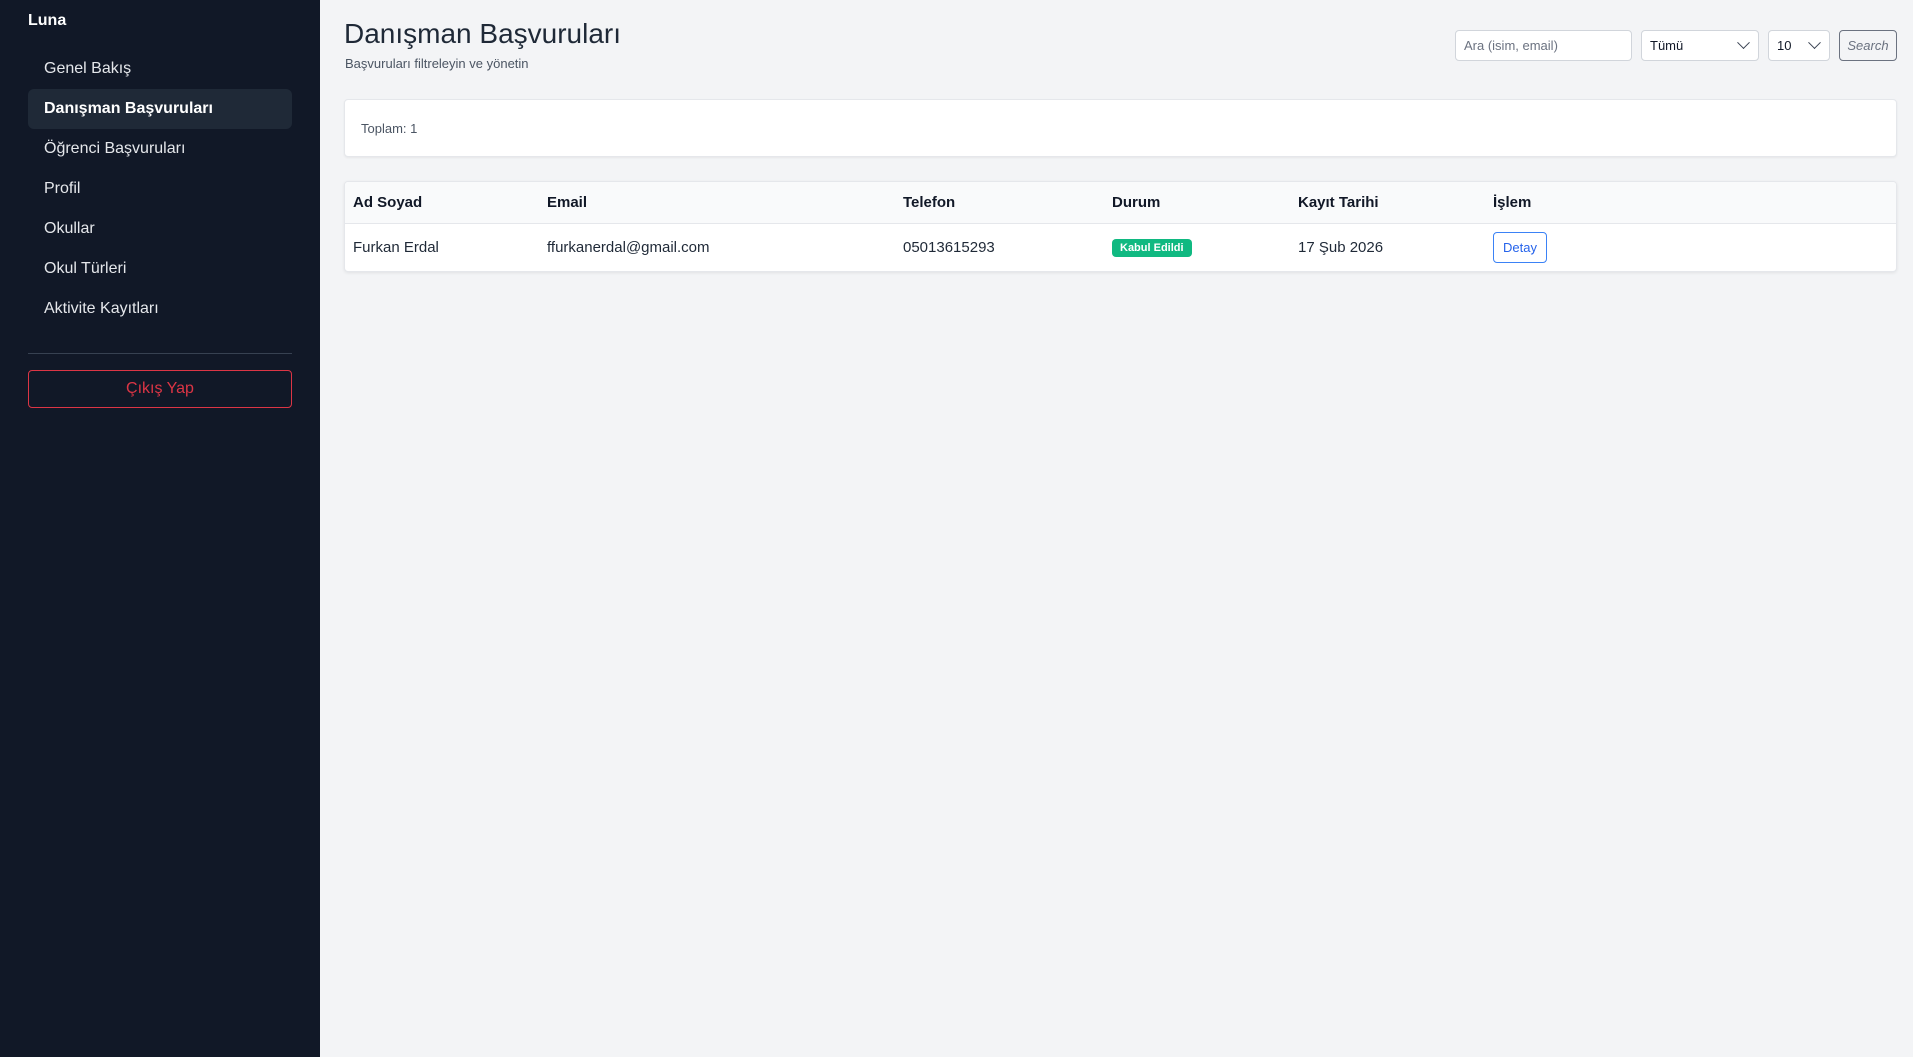 The image size is (1913, 1057). What do you see at coordinates (1784, 45) in the screenshot?
I see `page-size-select-value: 10` at bounding box center [1784, 45].